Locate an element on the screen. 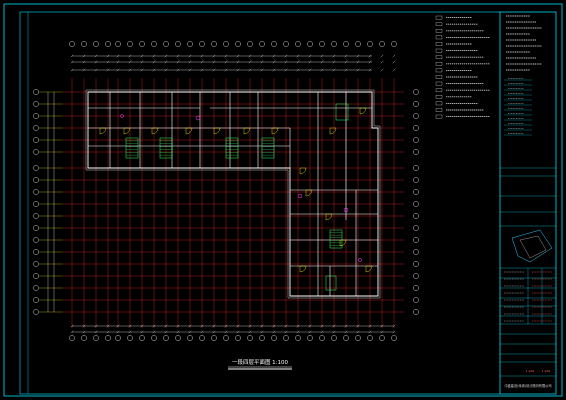 The width and height of the screenshot is (566, 400). notes-panel is located at coordinates (488, 75).